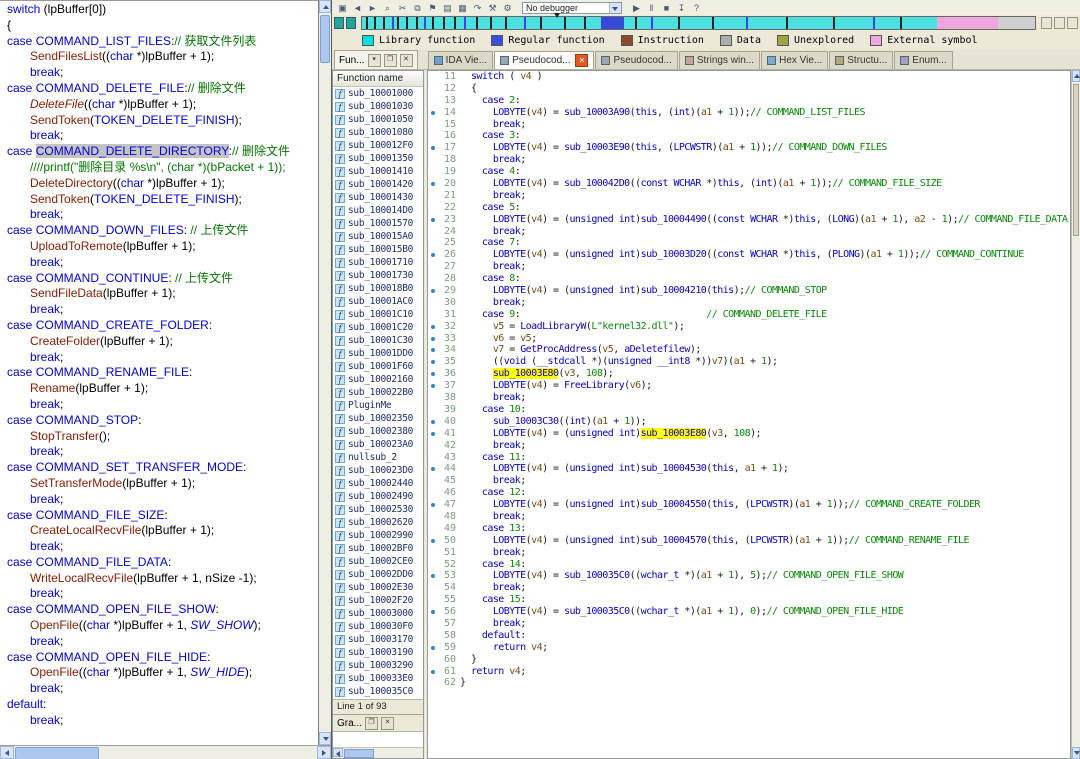 The width and height of the screenshot is (1080, 759). I want to click on source-line: UploadToRemote(lpBuffer + 1);, so click(159, 247).